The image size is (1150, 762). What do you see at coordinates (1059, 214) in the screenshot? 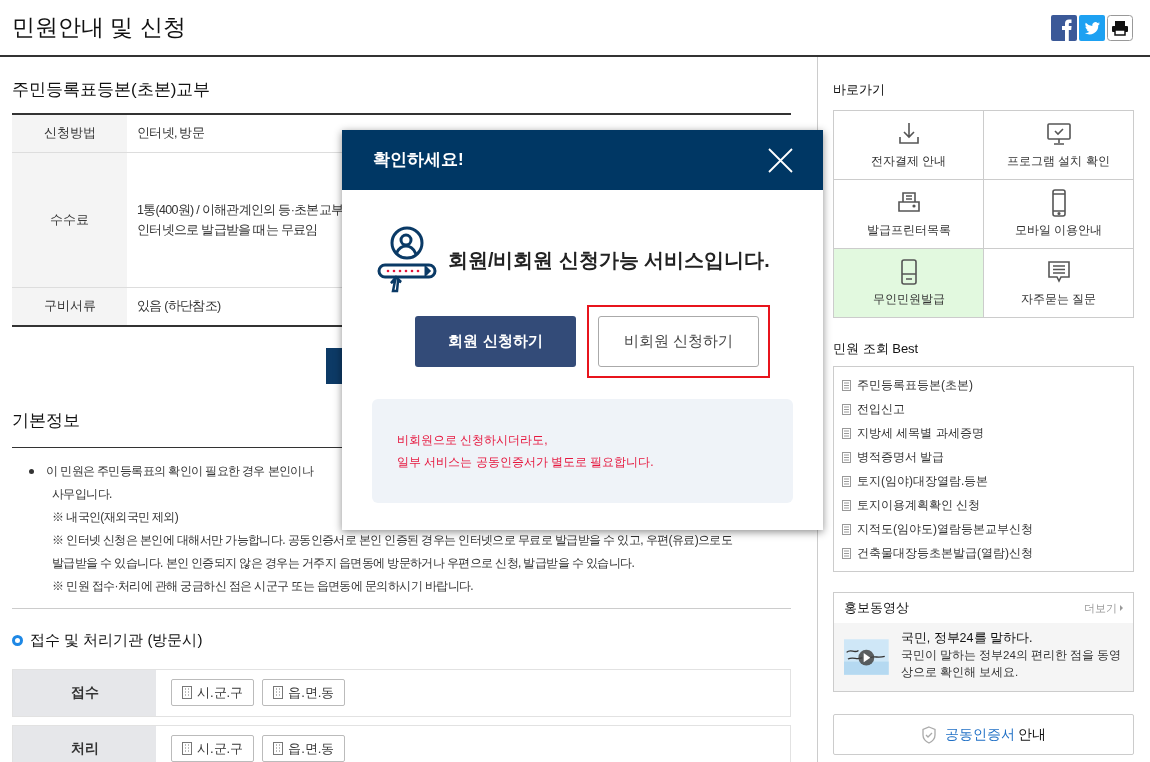
I see `shortcut-item: 모바일 이용안내` at bounding box center [1059, 214].